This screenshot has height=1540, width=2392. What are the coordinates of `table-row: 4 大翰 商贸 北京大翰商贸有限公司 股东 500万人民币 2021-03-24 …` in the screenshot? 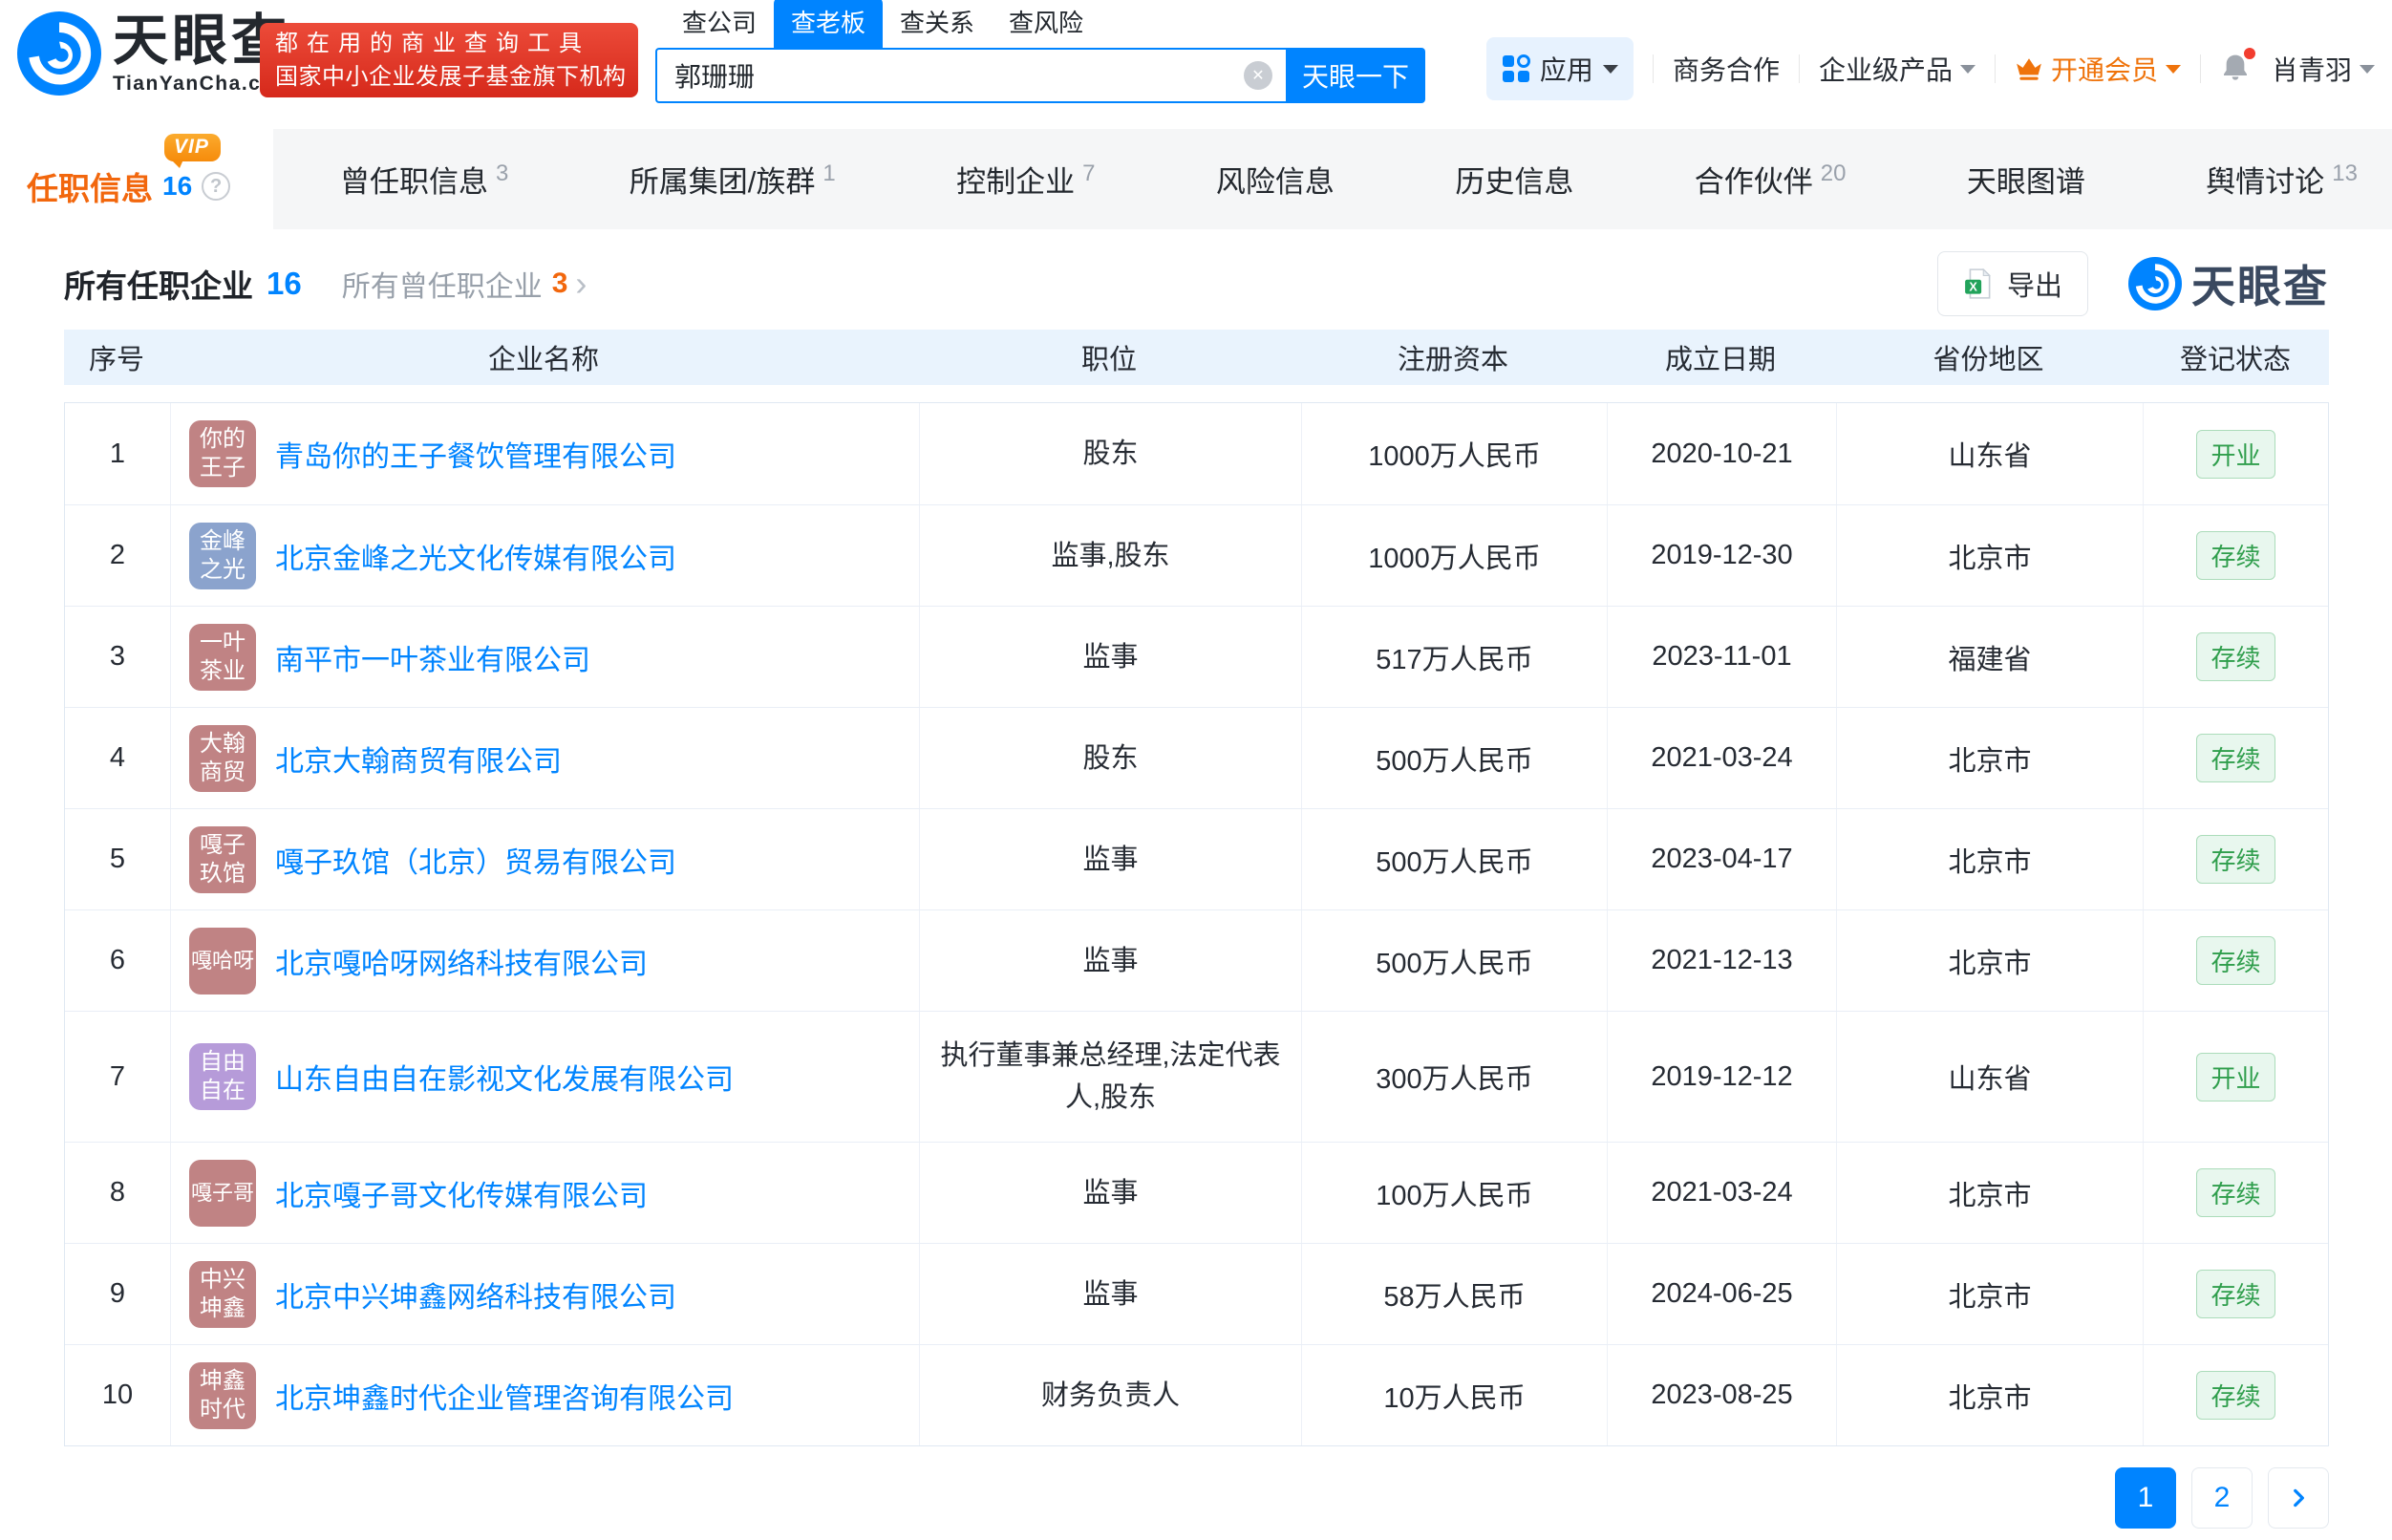 It's located at (1196, 758).